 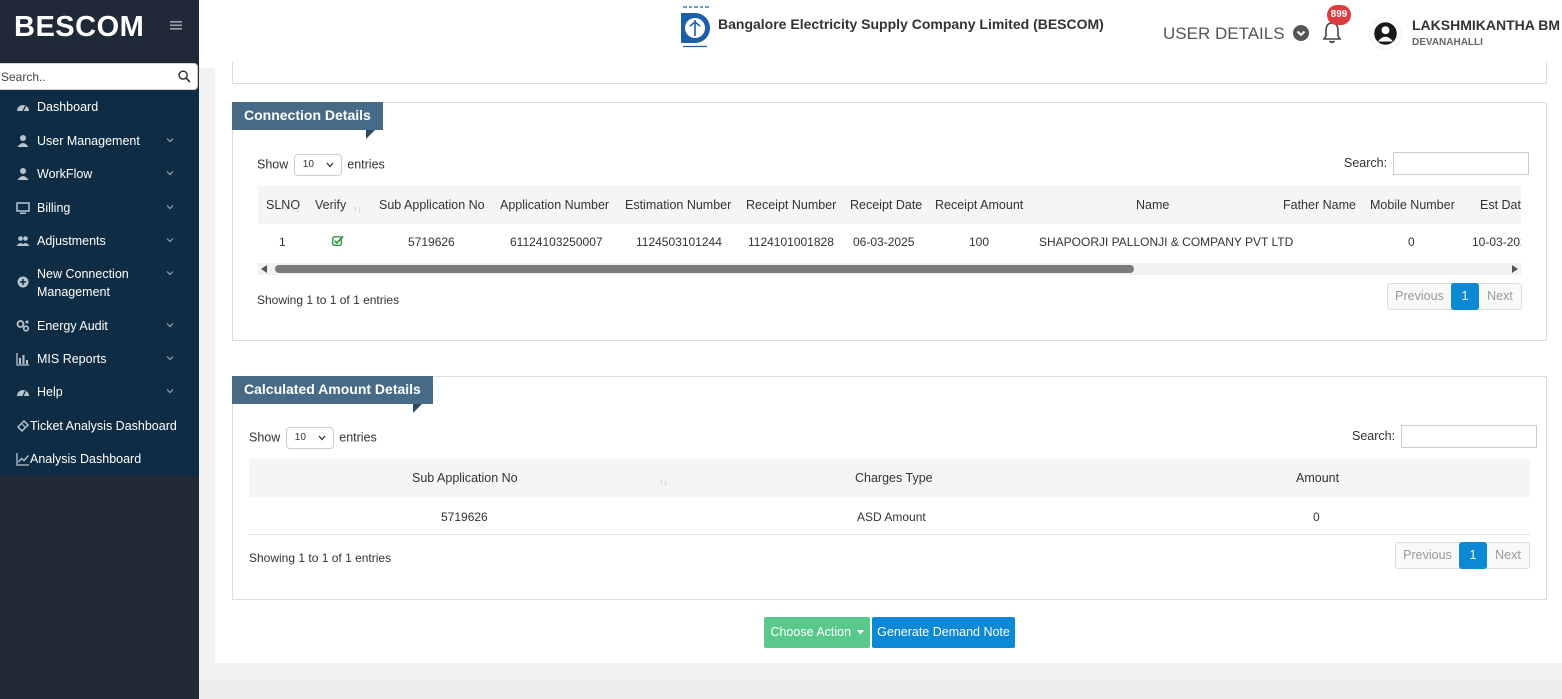 I want to click on cell-name: SHAPOORJI PALLONJI & COMPANY PVT LTD, so click(x=1166, y=242).